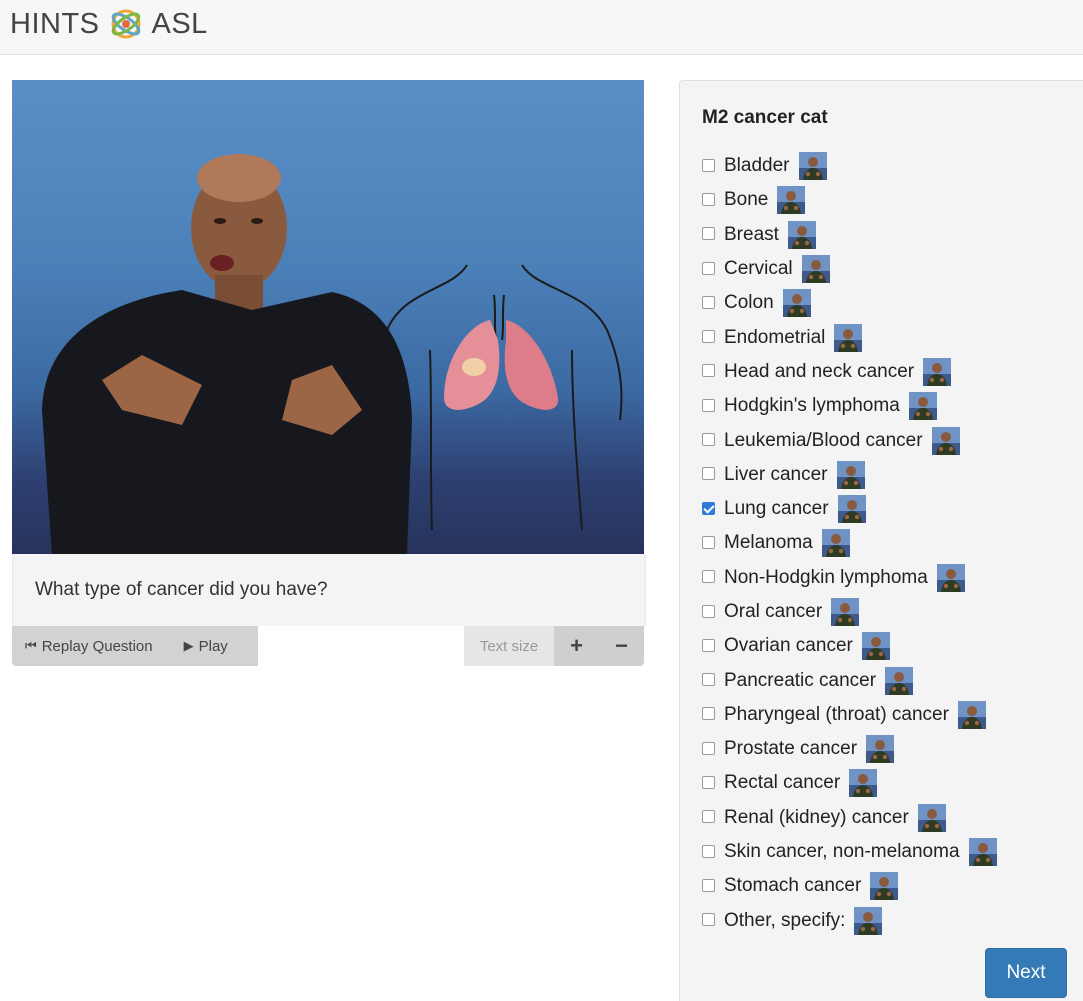 This screenshot has width=1083, height=1001. I want to click on option-row: Rectal cancer, so click(849, 783).